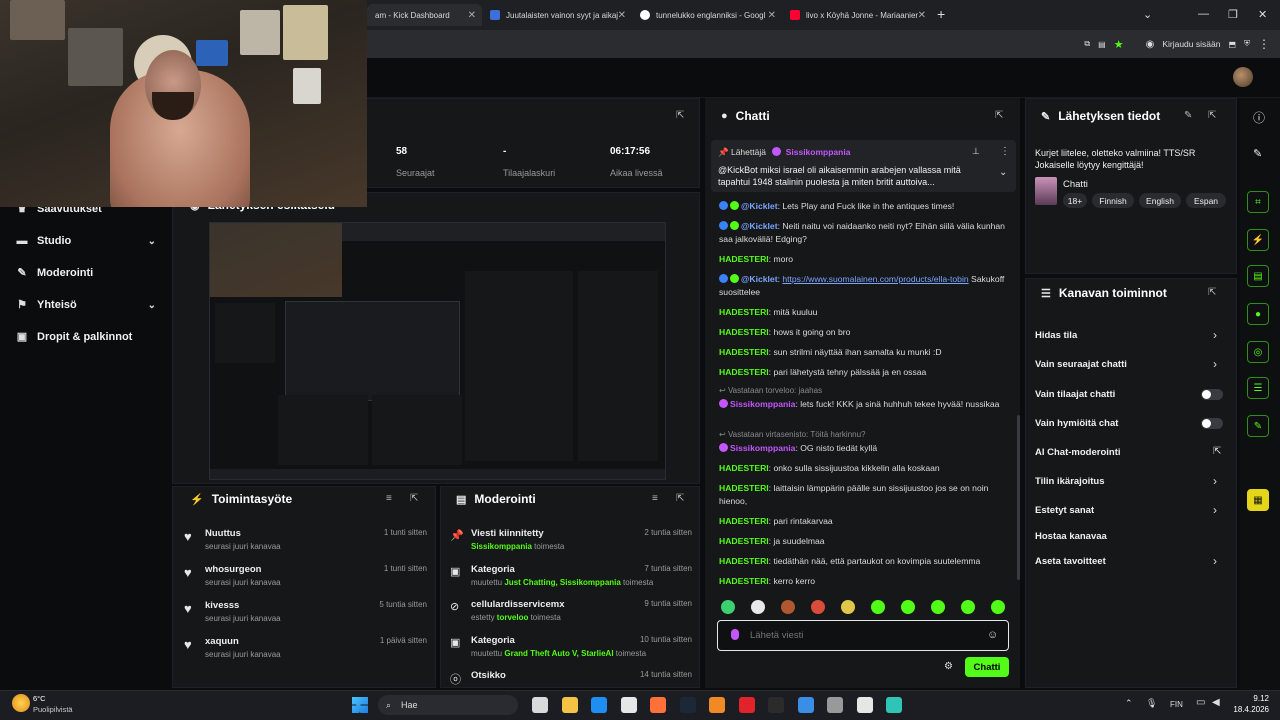 This screenshot has width=1280, height=720. I want to click on pen-icon: ✎, so click(1257, 153).